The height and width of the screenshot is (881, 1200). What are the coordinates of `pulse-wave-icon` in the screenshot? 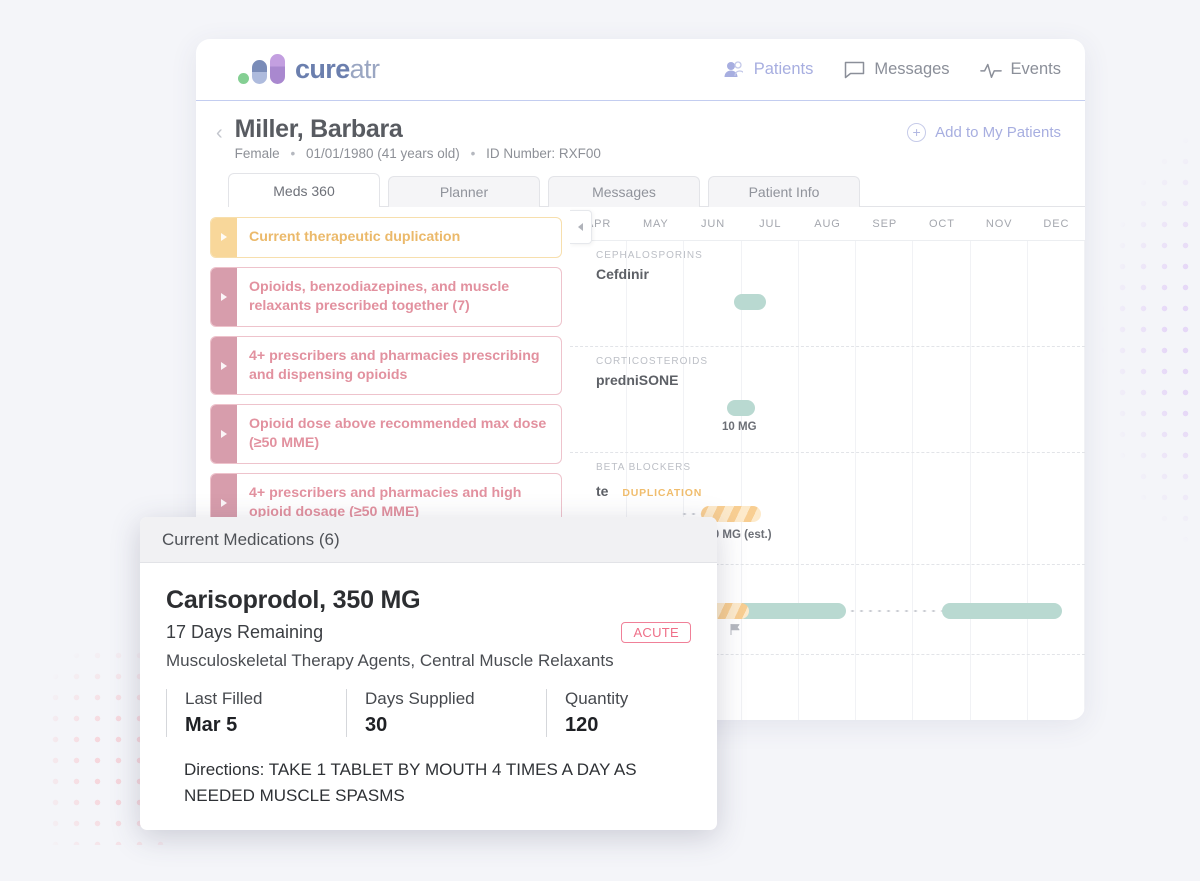 It's located at (990, 70).